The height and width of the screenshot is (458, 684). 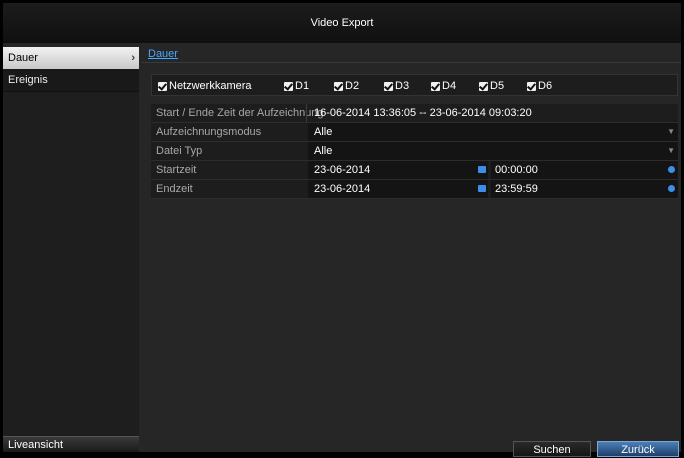 I want to click on camera-selection-row: Netzwerkkamera D1 D2 D3 D4 D5 D6, so click(x=414, y=85).